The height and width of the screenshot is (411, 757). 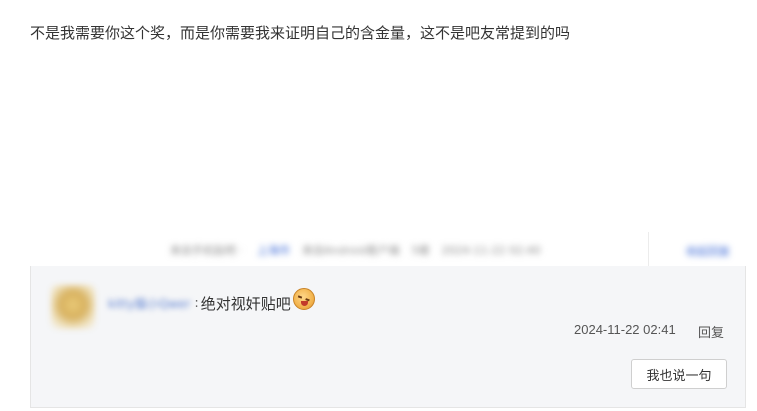 What do you see at coordinates (206, 250) in the screenshot?
I see `post-source: 来自手机贴吧 ·` at bounding box center [206, 250].